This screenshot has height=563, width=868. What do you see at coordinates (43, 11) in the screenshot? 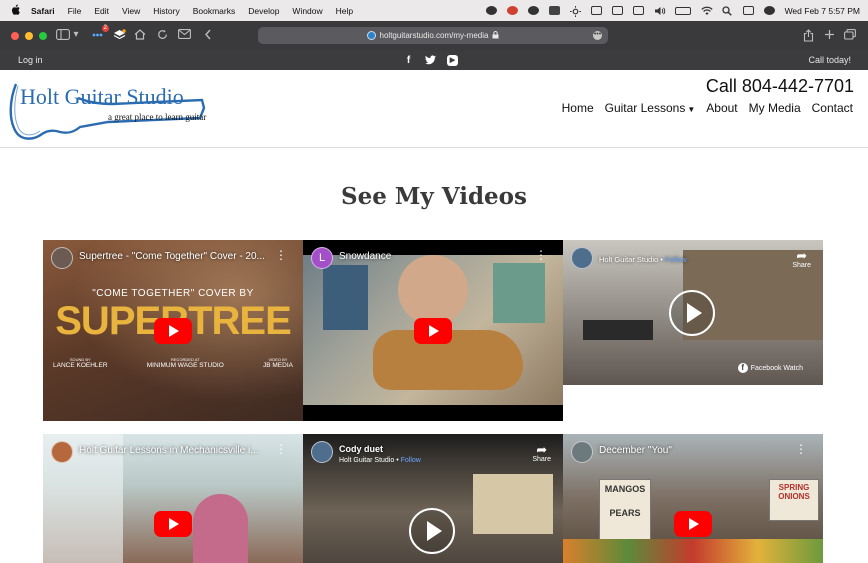
I see `menu-safari: Safari` at bounding box center [43, 11].